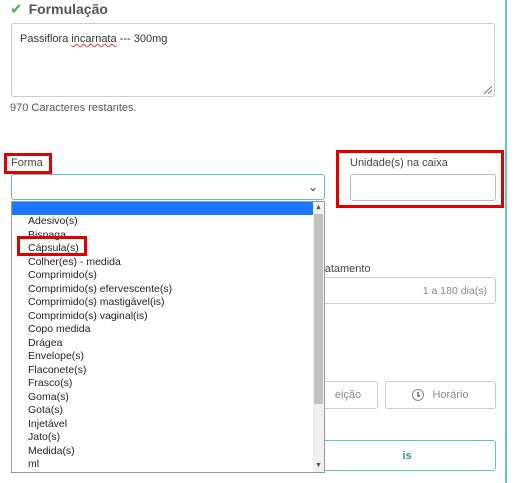  What do you see at coordinates (450, 395) in the screenshot?
I see `horario-label: Horário` at bounding box center [450, 395].